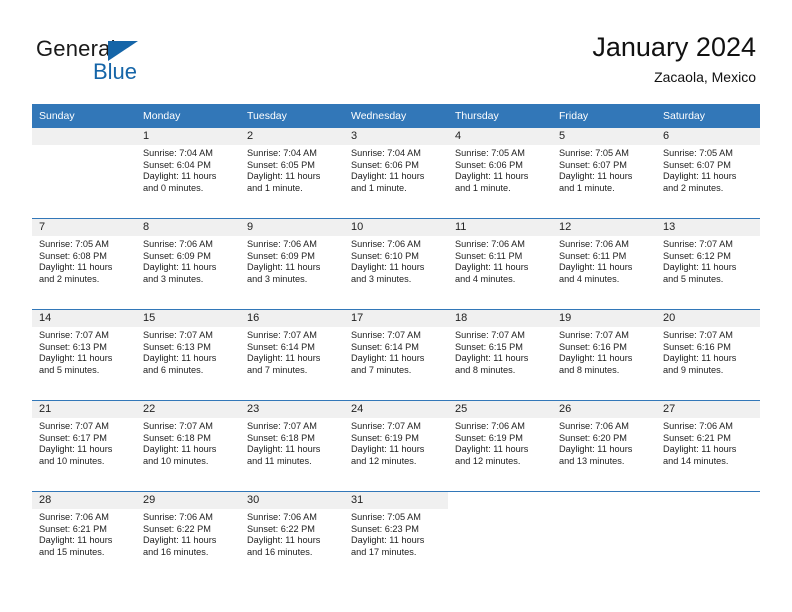 The height and width of the screenshot is (612, 792). What do you see at coordinates (696, 460) in the screenshot?
I see `daylight-duration-line2: and 14 minutes.` at bounding box center [696, 460].